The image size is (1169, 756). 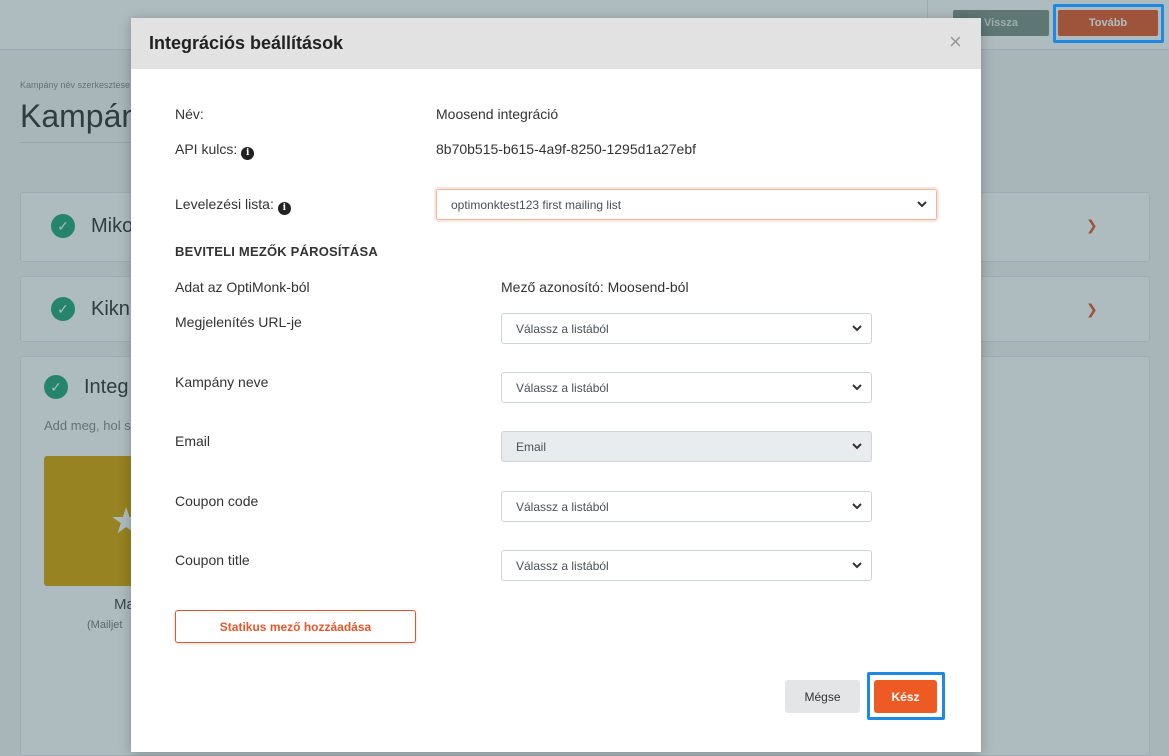 I want to click on mapping-label: Kampány neve, so click(x=222, y=382).